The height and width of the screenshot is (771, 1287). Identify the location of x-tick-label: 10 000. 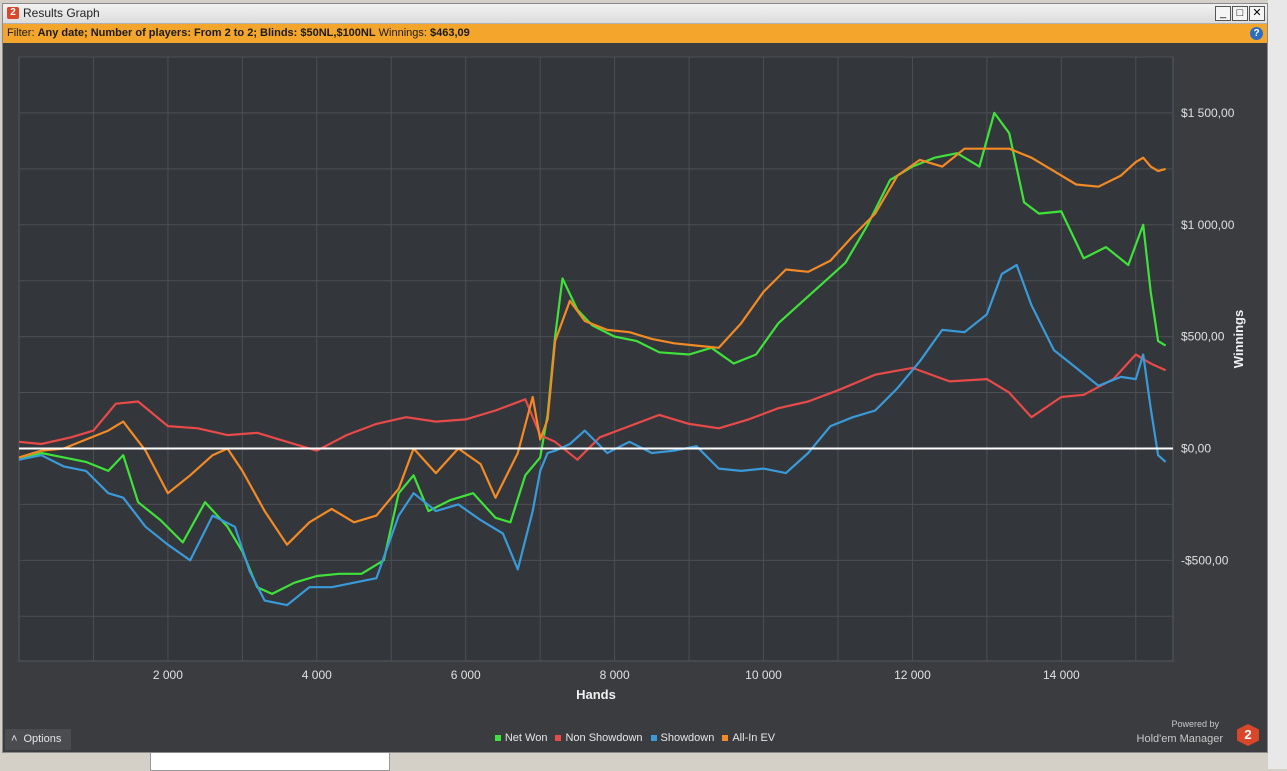
(763, 675).